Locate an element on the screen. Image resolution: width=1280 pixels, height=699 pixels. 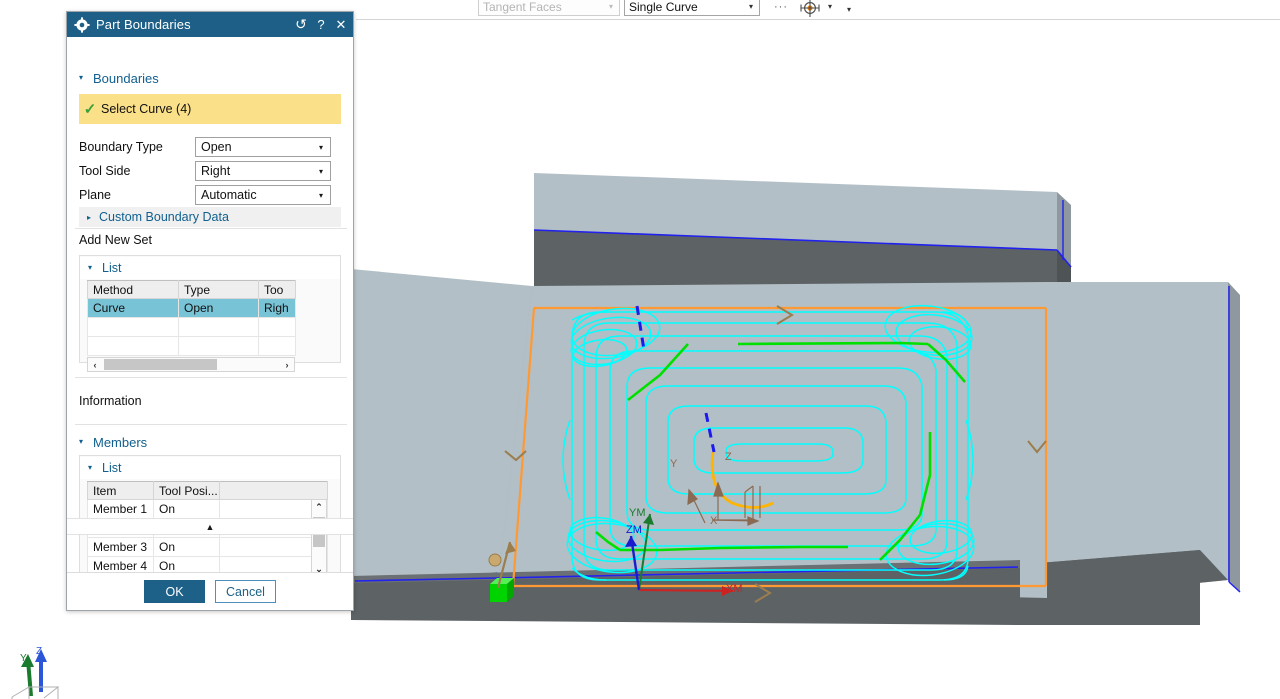
tool-side-value: Right is located at coordinates (216, 171).